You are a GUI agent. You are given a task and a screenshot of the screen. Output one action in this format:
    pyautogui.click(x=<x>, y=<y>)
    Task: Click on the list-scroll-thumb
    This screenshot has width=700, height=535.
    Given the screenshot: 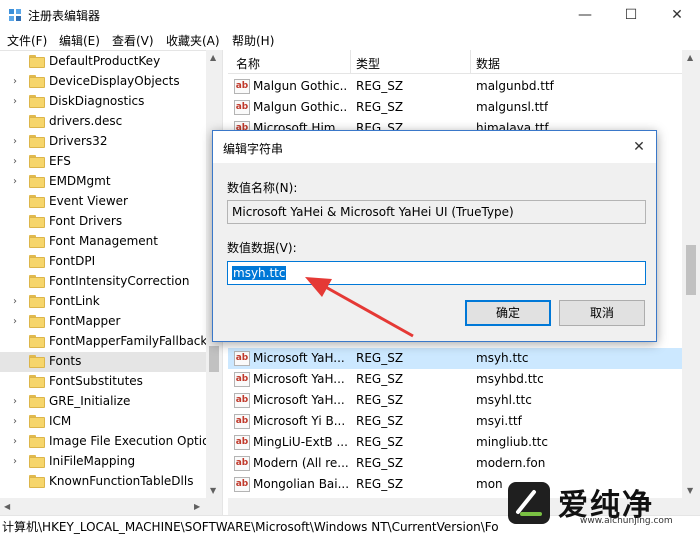 What is the action you would take?
    pyautogui.click(x=691, y=270)
    